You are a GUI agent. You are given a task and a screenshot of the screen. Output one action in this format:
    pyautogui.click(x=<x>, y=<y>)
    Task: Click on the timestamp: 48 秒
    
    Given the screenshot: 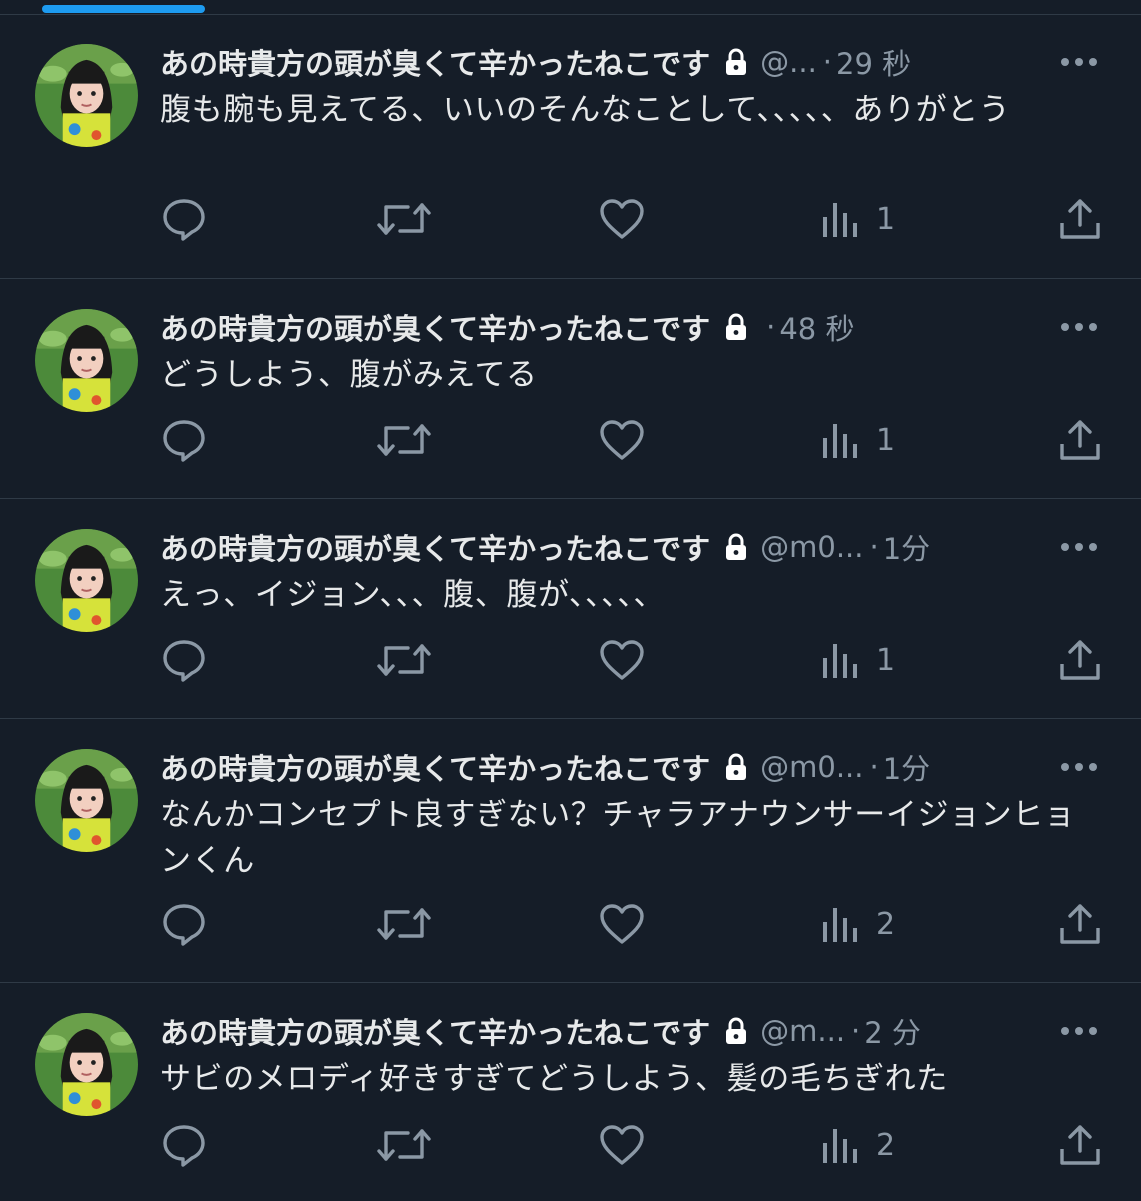 What is the action you would take?
    pyautogui.click(x=816, y=327)
    